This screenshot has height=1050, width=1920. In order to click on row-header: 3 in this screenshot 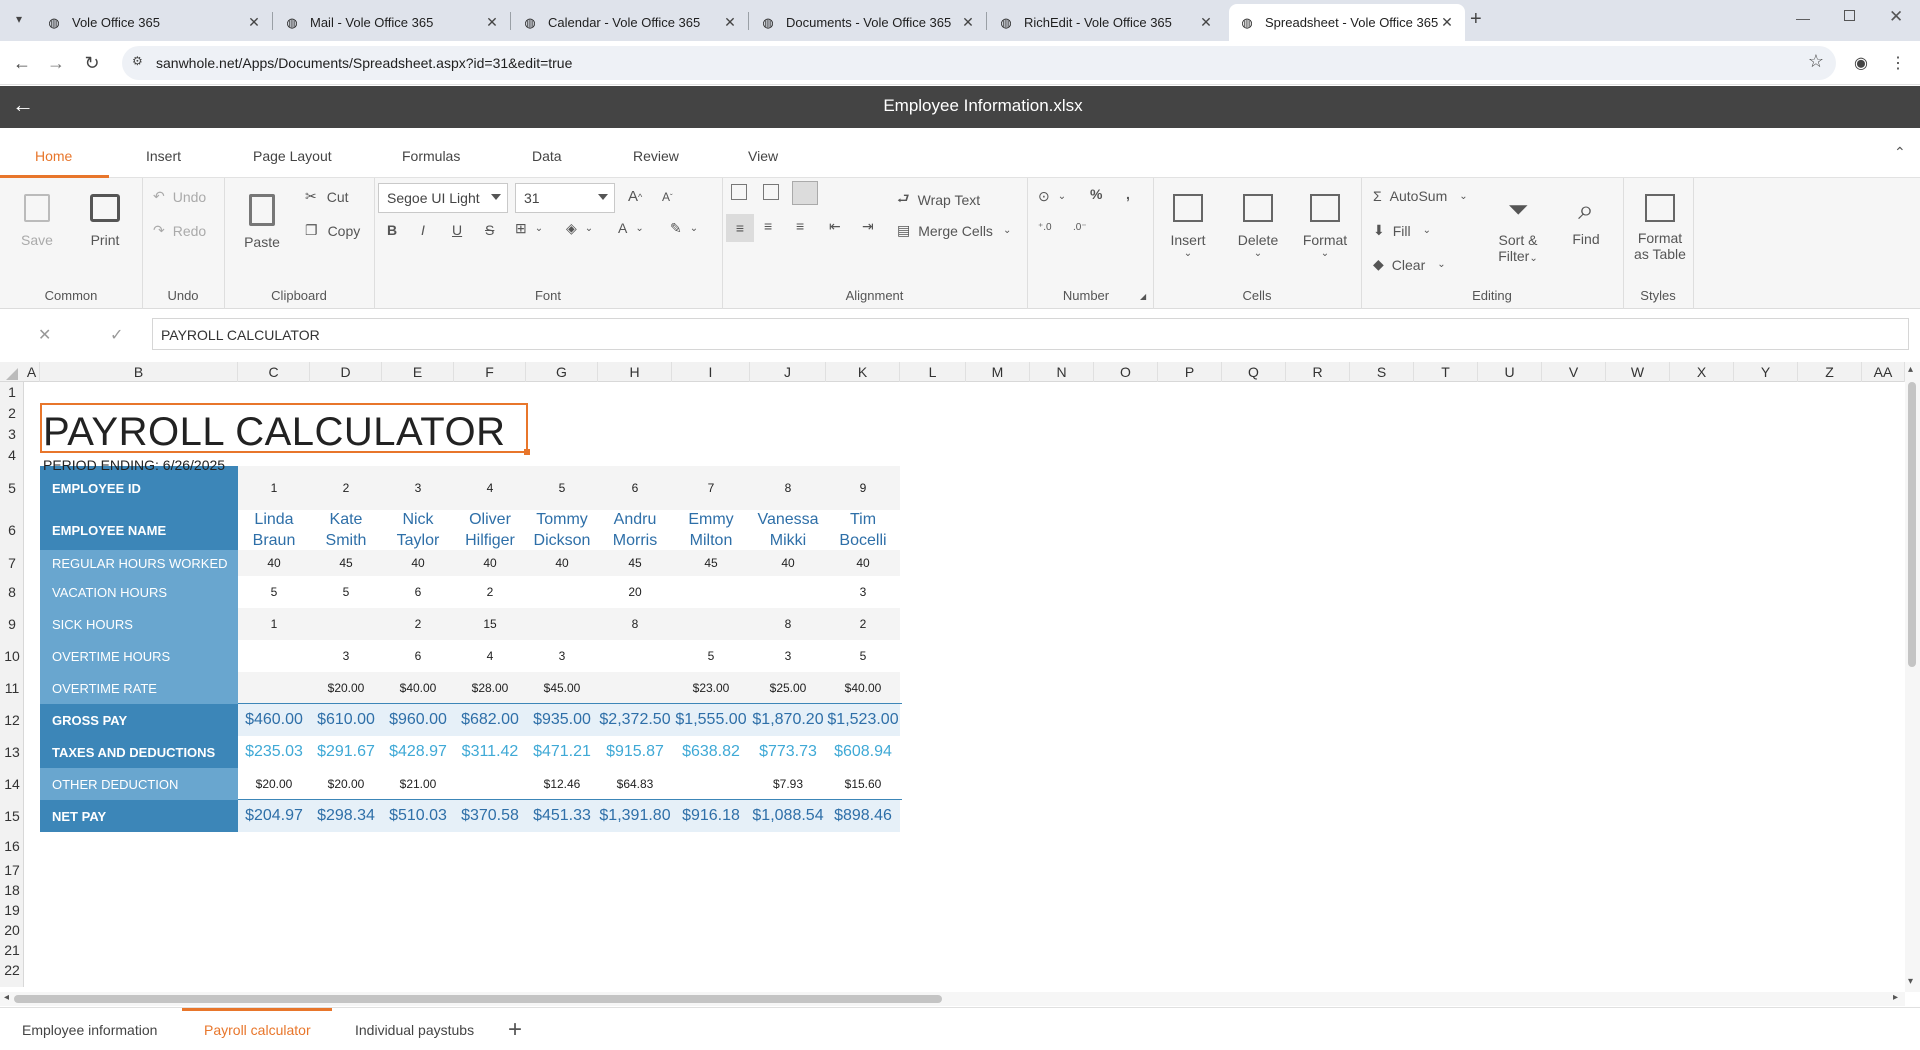, I will do `click(12, 434)`.